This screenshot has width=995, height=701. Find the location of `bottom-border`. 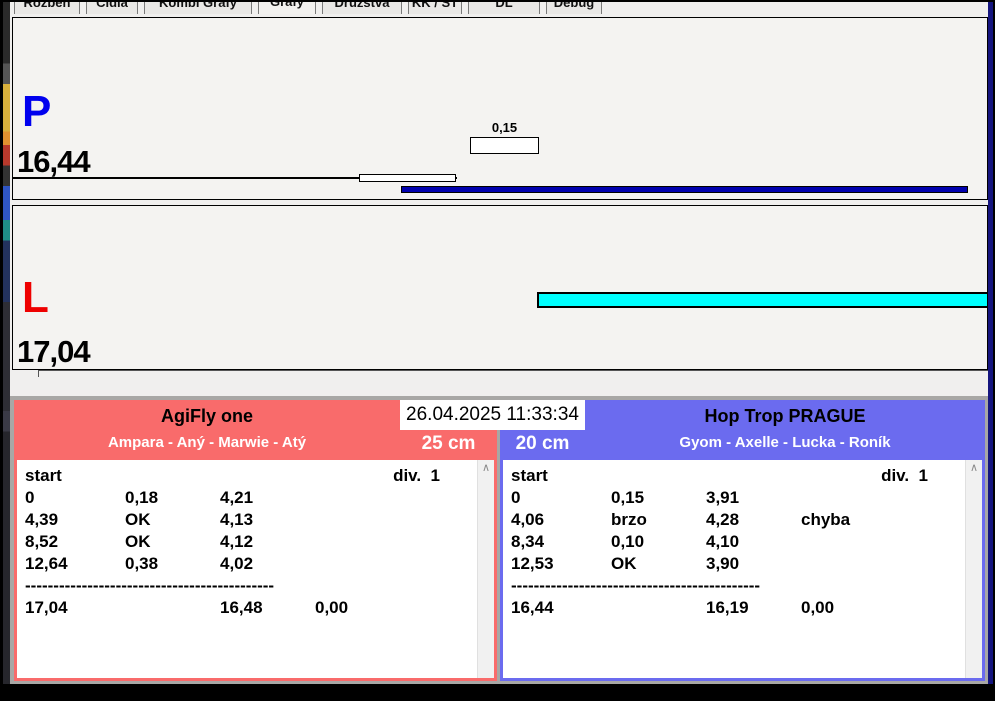

bottom-border is located at coordinates (497, 692).